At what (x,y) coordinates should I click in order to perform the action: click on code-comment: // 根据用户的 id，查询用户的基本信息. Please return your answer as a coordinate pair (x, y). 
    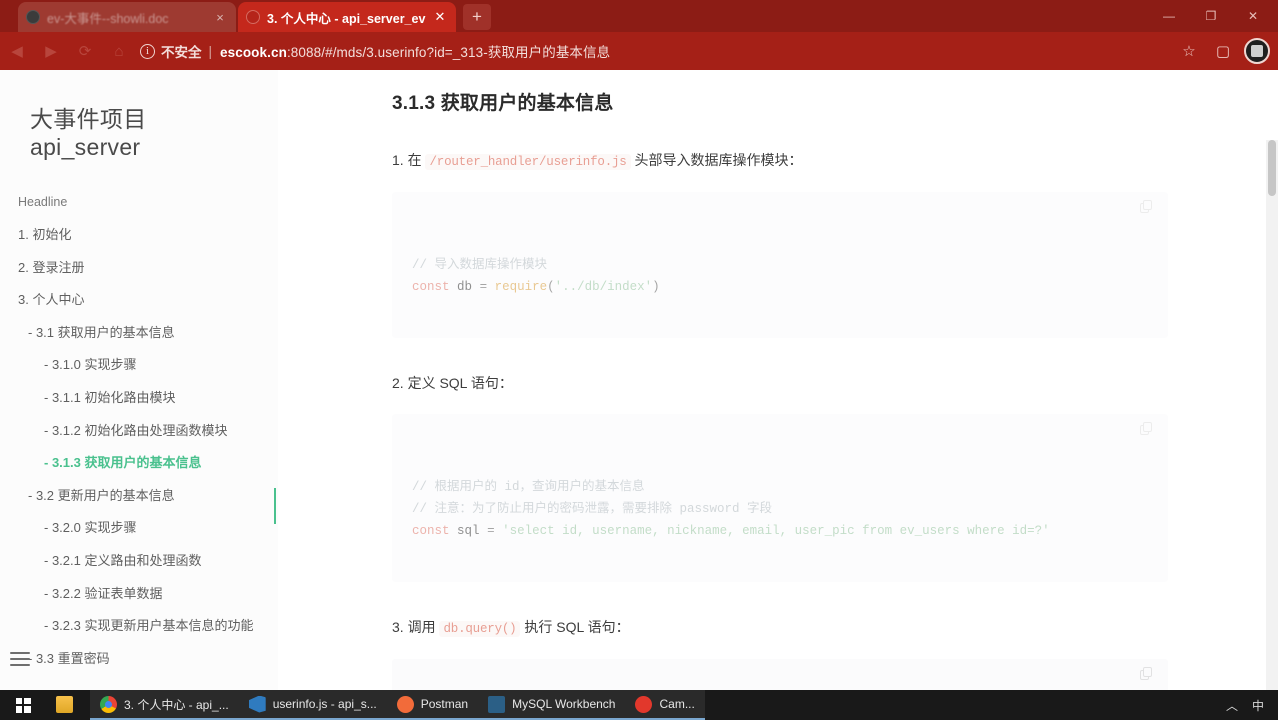
    Looking at the image, I should click on (528, 487).